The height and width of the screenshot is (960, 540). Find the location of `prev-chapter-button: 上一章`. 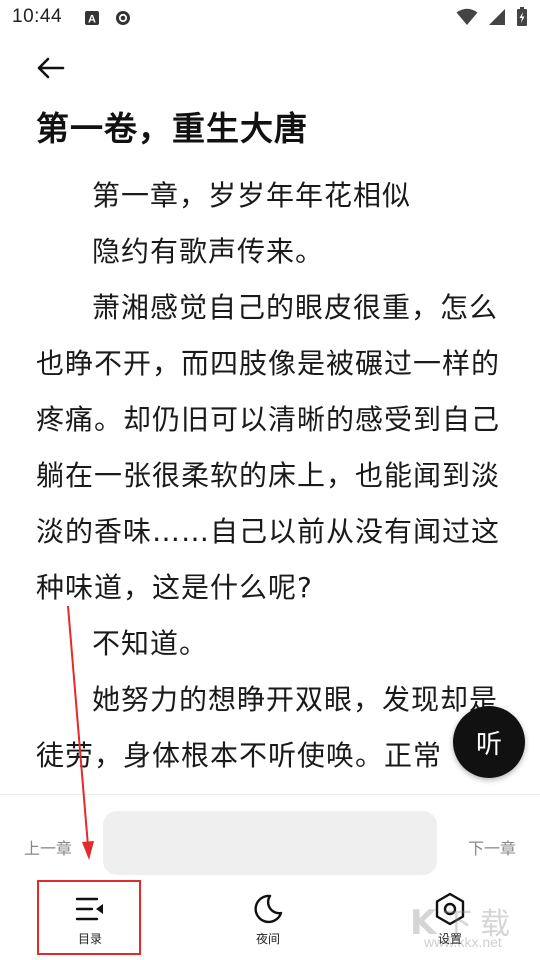

prev-chapter-button: 上一章 is located at coordinates (48, 847).